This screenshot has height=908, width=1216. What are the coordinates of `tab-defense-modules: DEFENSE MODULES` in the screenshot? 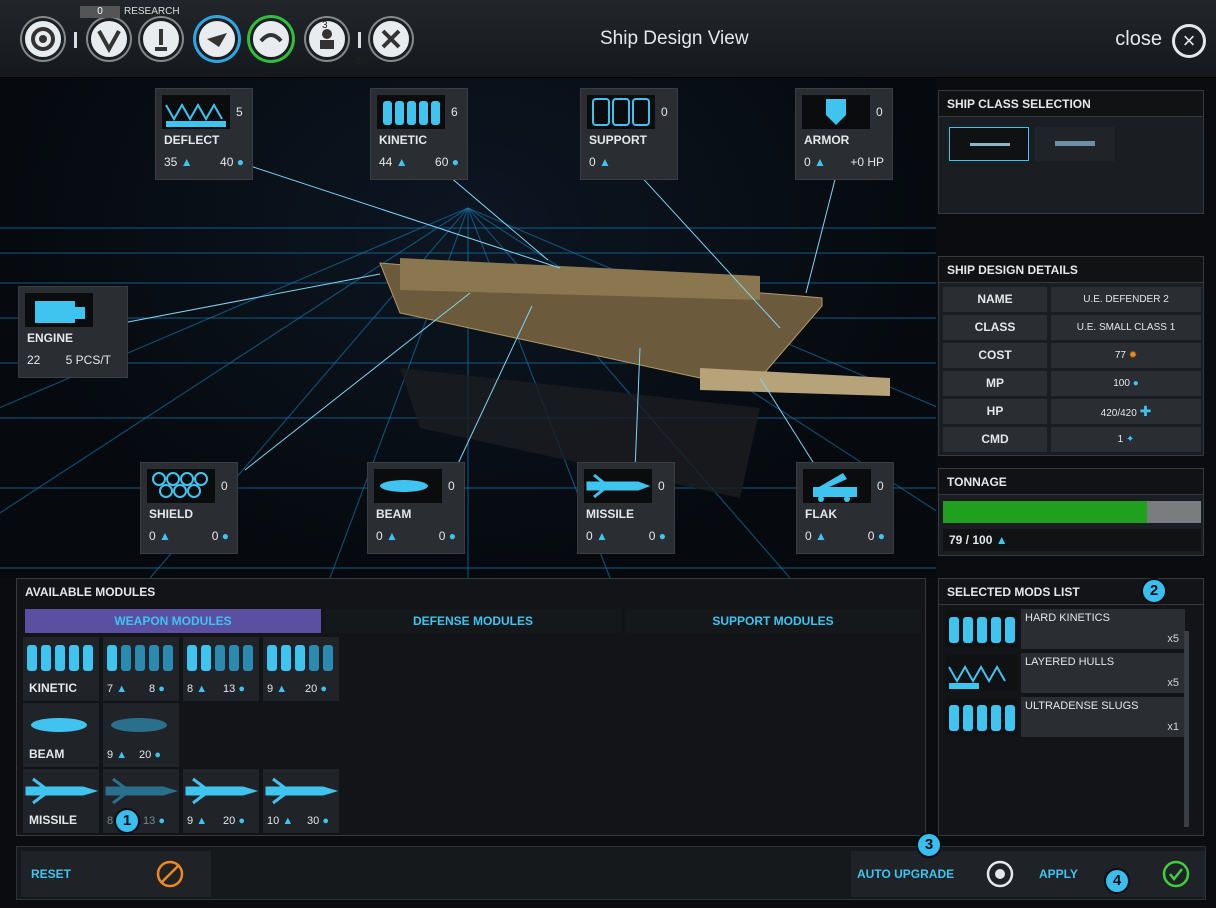 It's located at (473, 621).